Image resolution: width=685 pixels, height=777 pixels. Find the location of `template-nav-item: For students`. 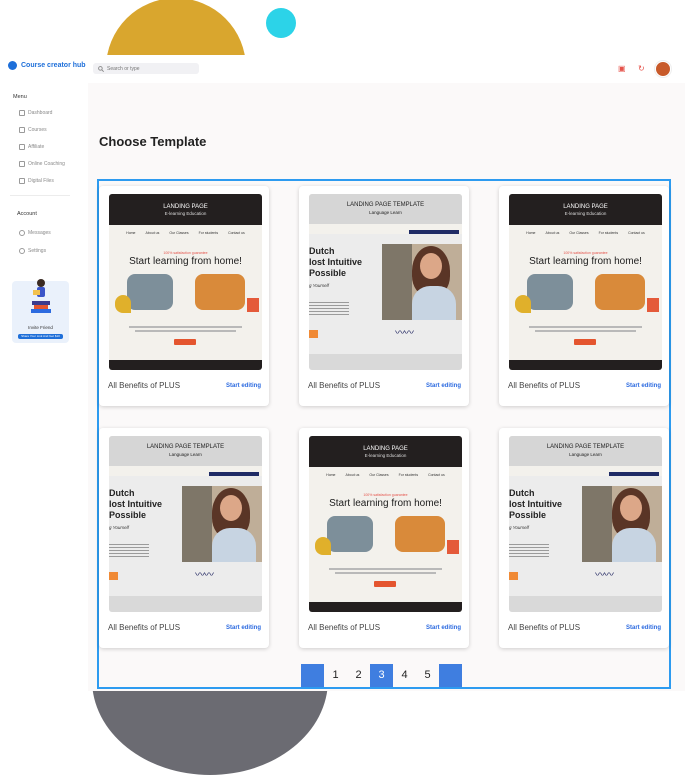

template-nav-item: For students is located at coordinates (408, 475).